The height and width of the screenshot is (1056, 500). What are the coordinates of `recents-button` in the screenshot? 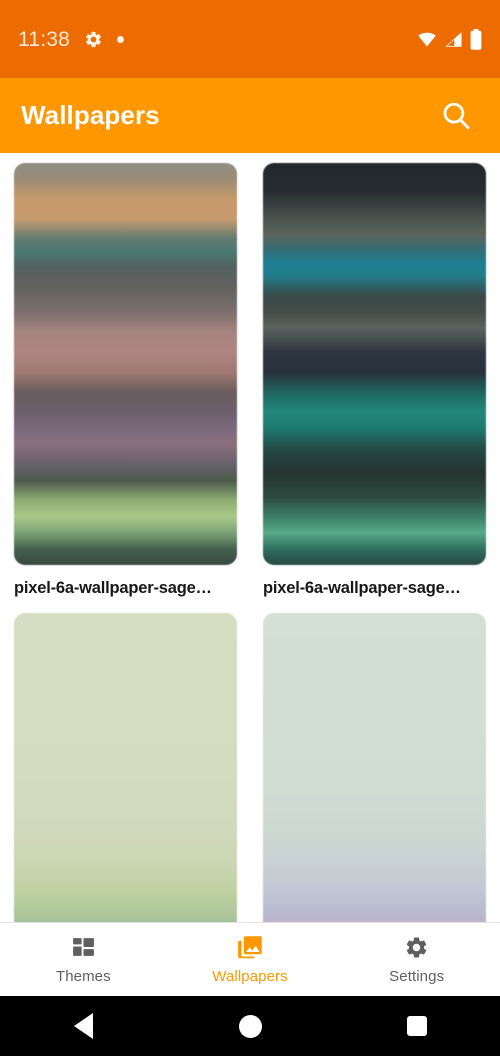 It's located at (416, 1026).